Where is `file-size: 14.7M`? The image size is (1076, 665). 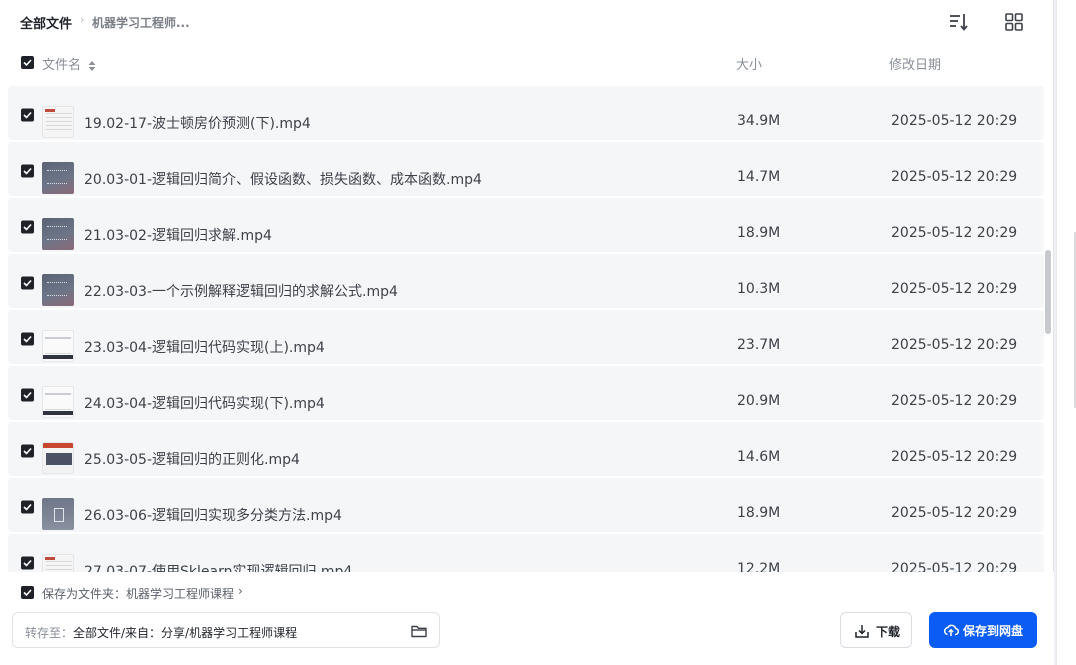 file-size: 14.7M is located at coordinates (759, 177).